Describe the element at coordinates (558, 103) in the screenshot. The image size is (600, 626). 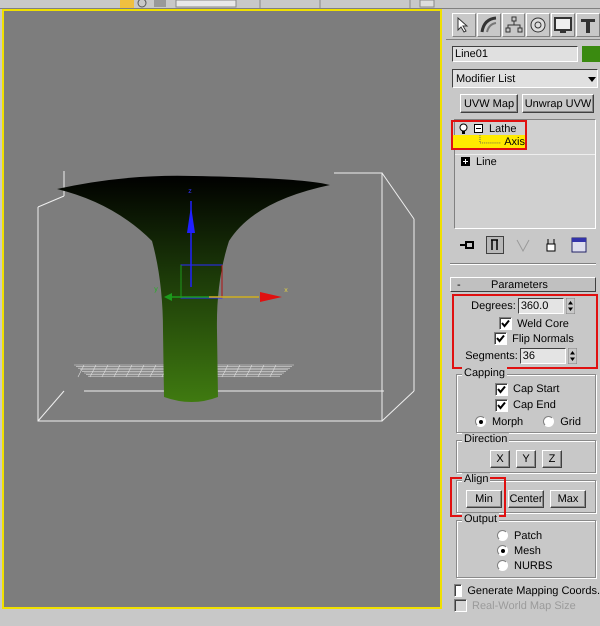
I see `modifier-button: Unwrap UVW` at that location.